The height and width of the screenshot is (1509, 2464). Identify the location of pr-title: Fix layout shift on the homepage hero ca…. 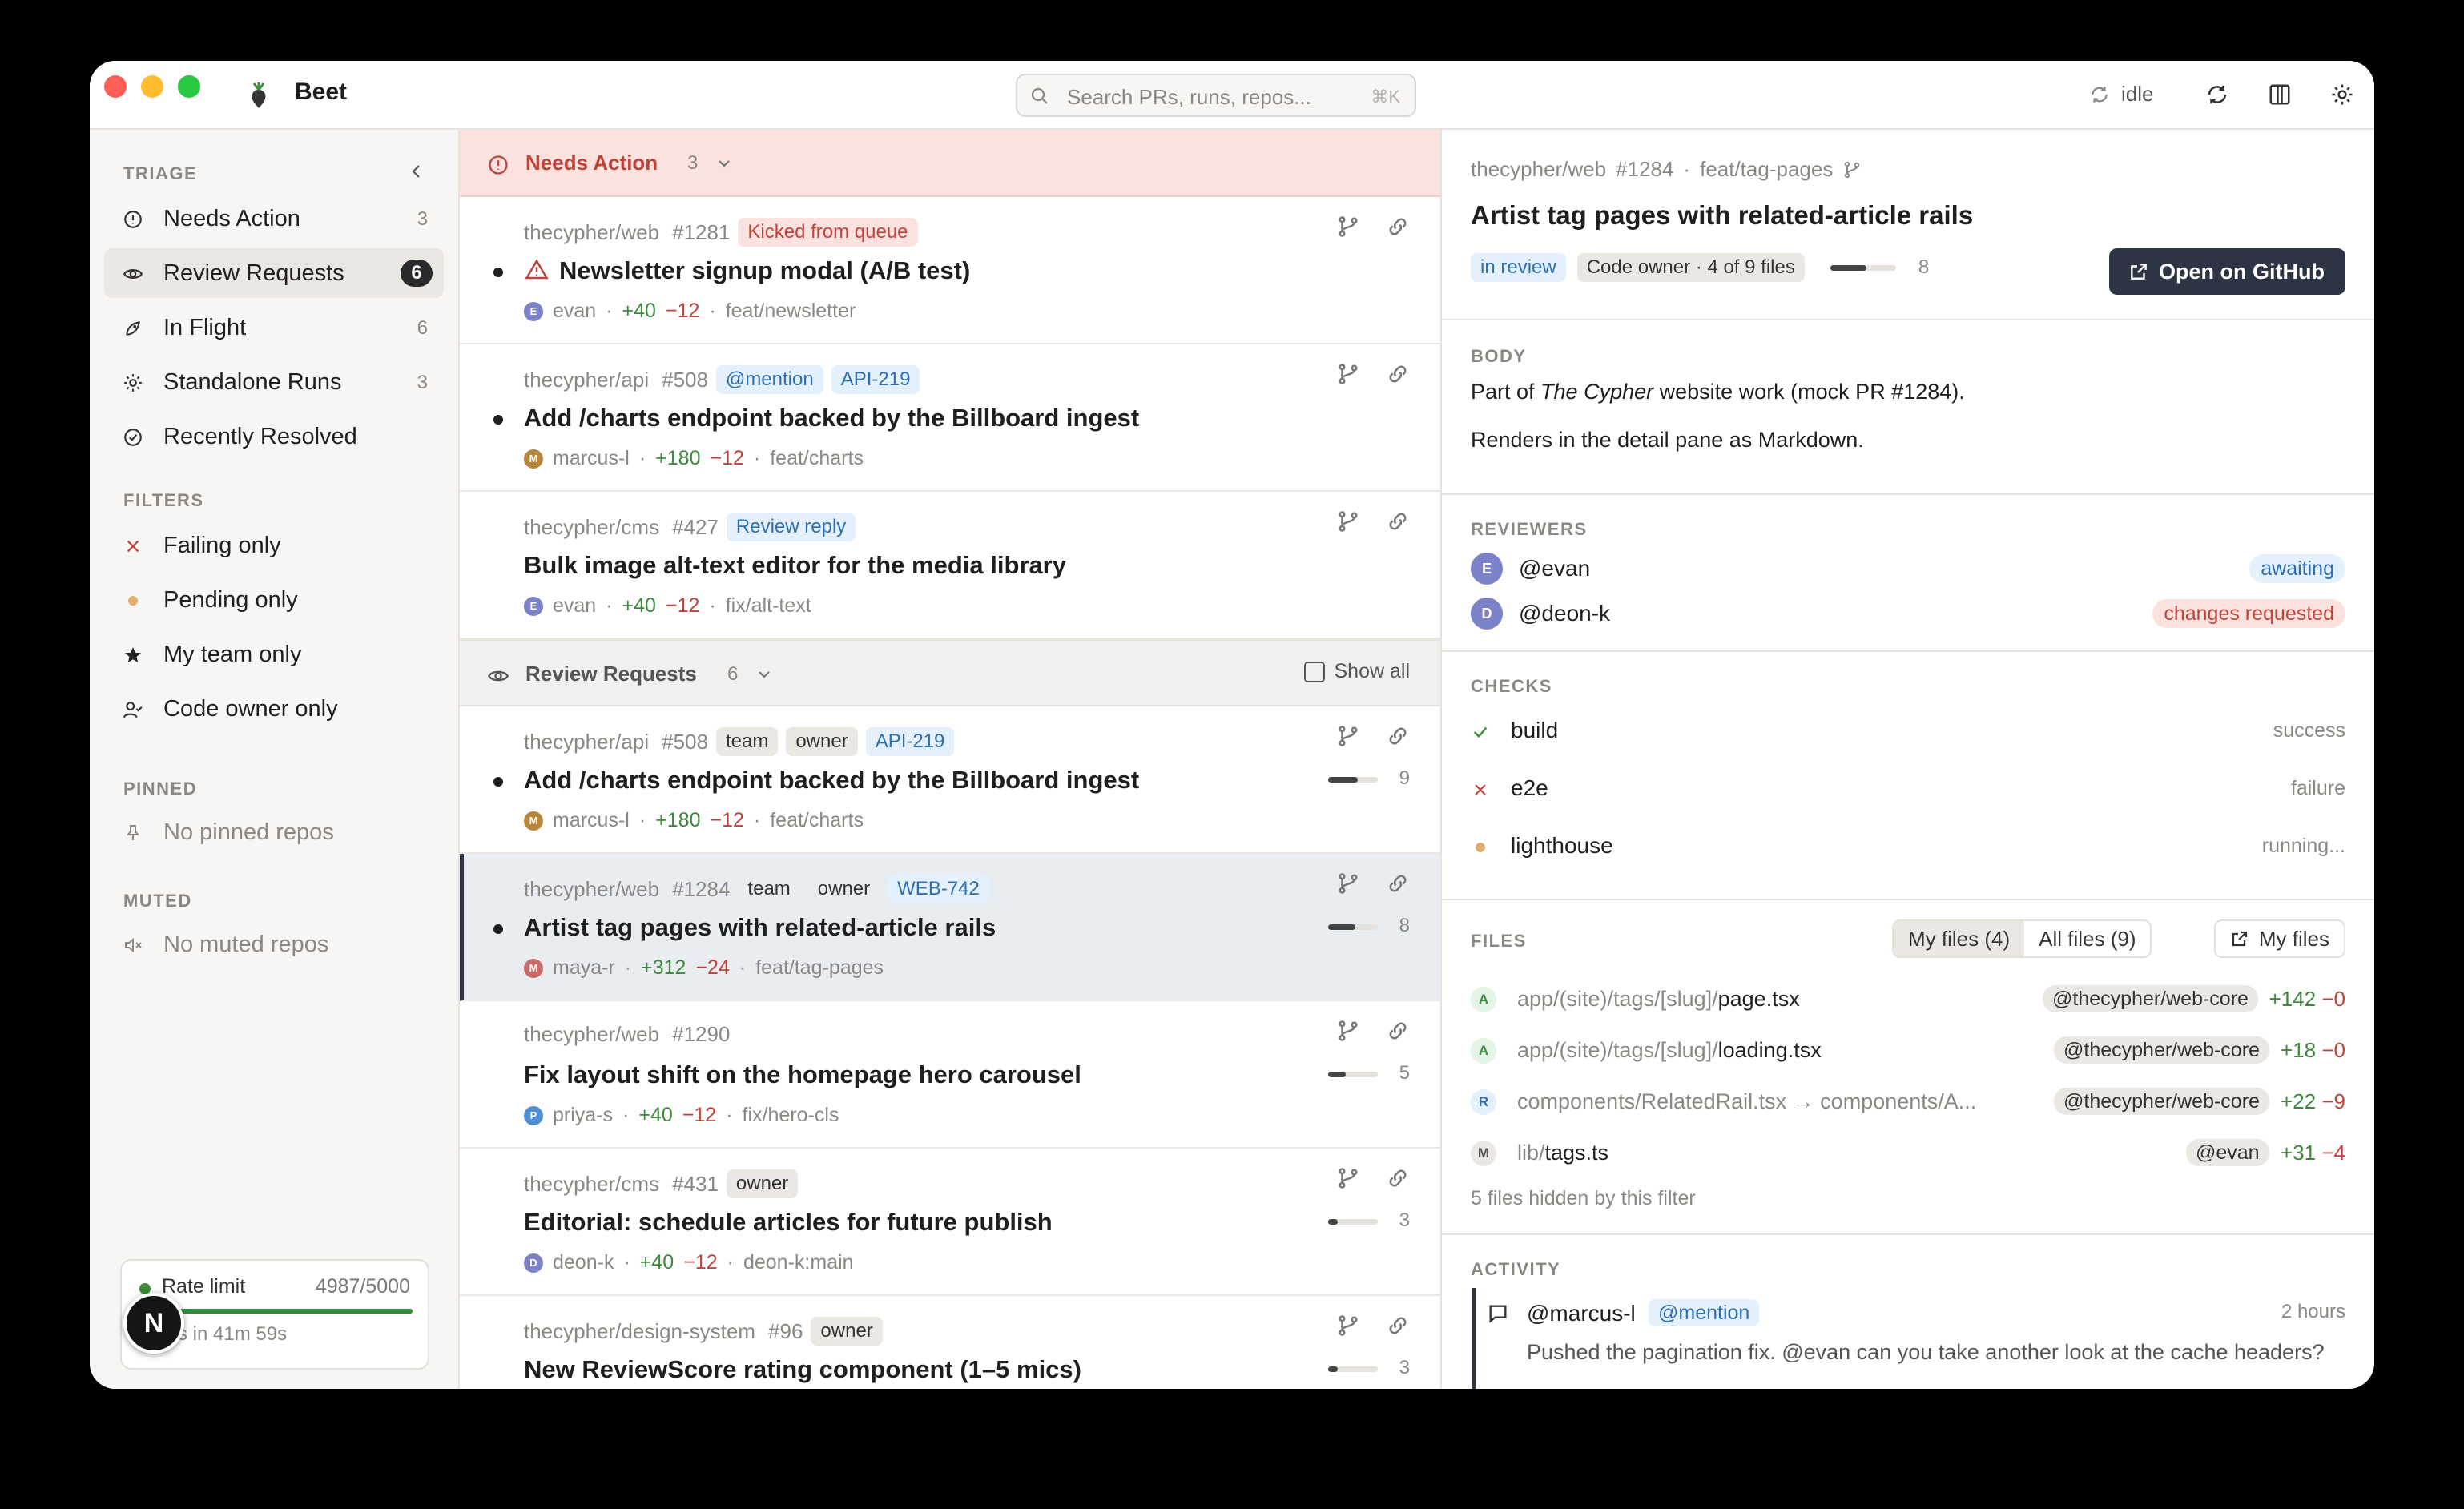
(803, 1074).